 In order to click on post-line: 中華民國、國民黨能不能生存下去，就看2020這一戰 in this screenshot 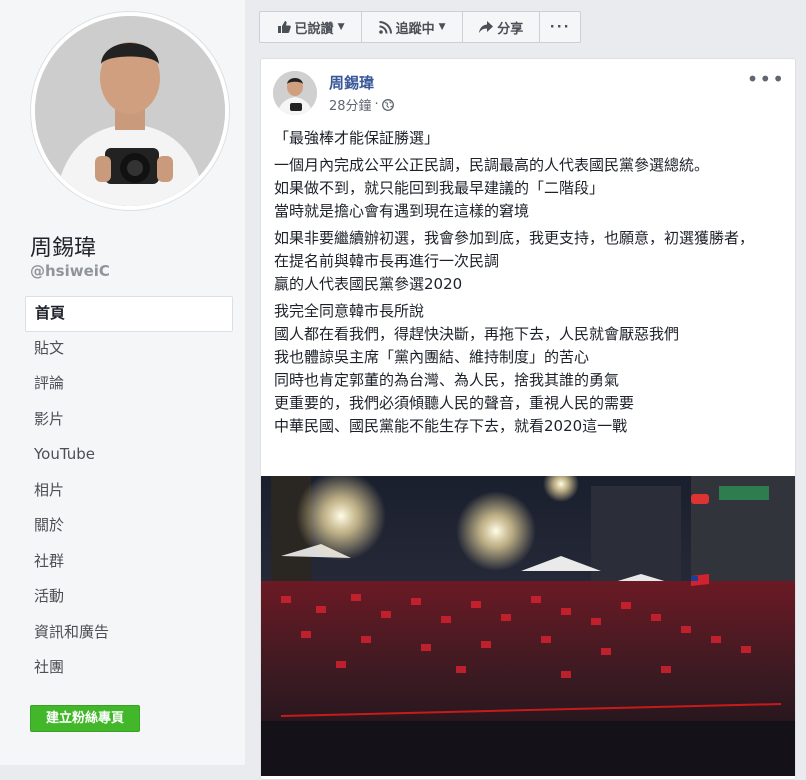, I will do `click(451, 426)`.